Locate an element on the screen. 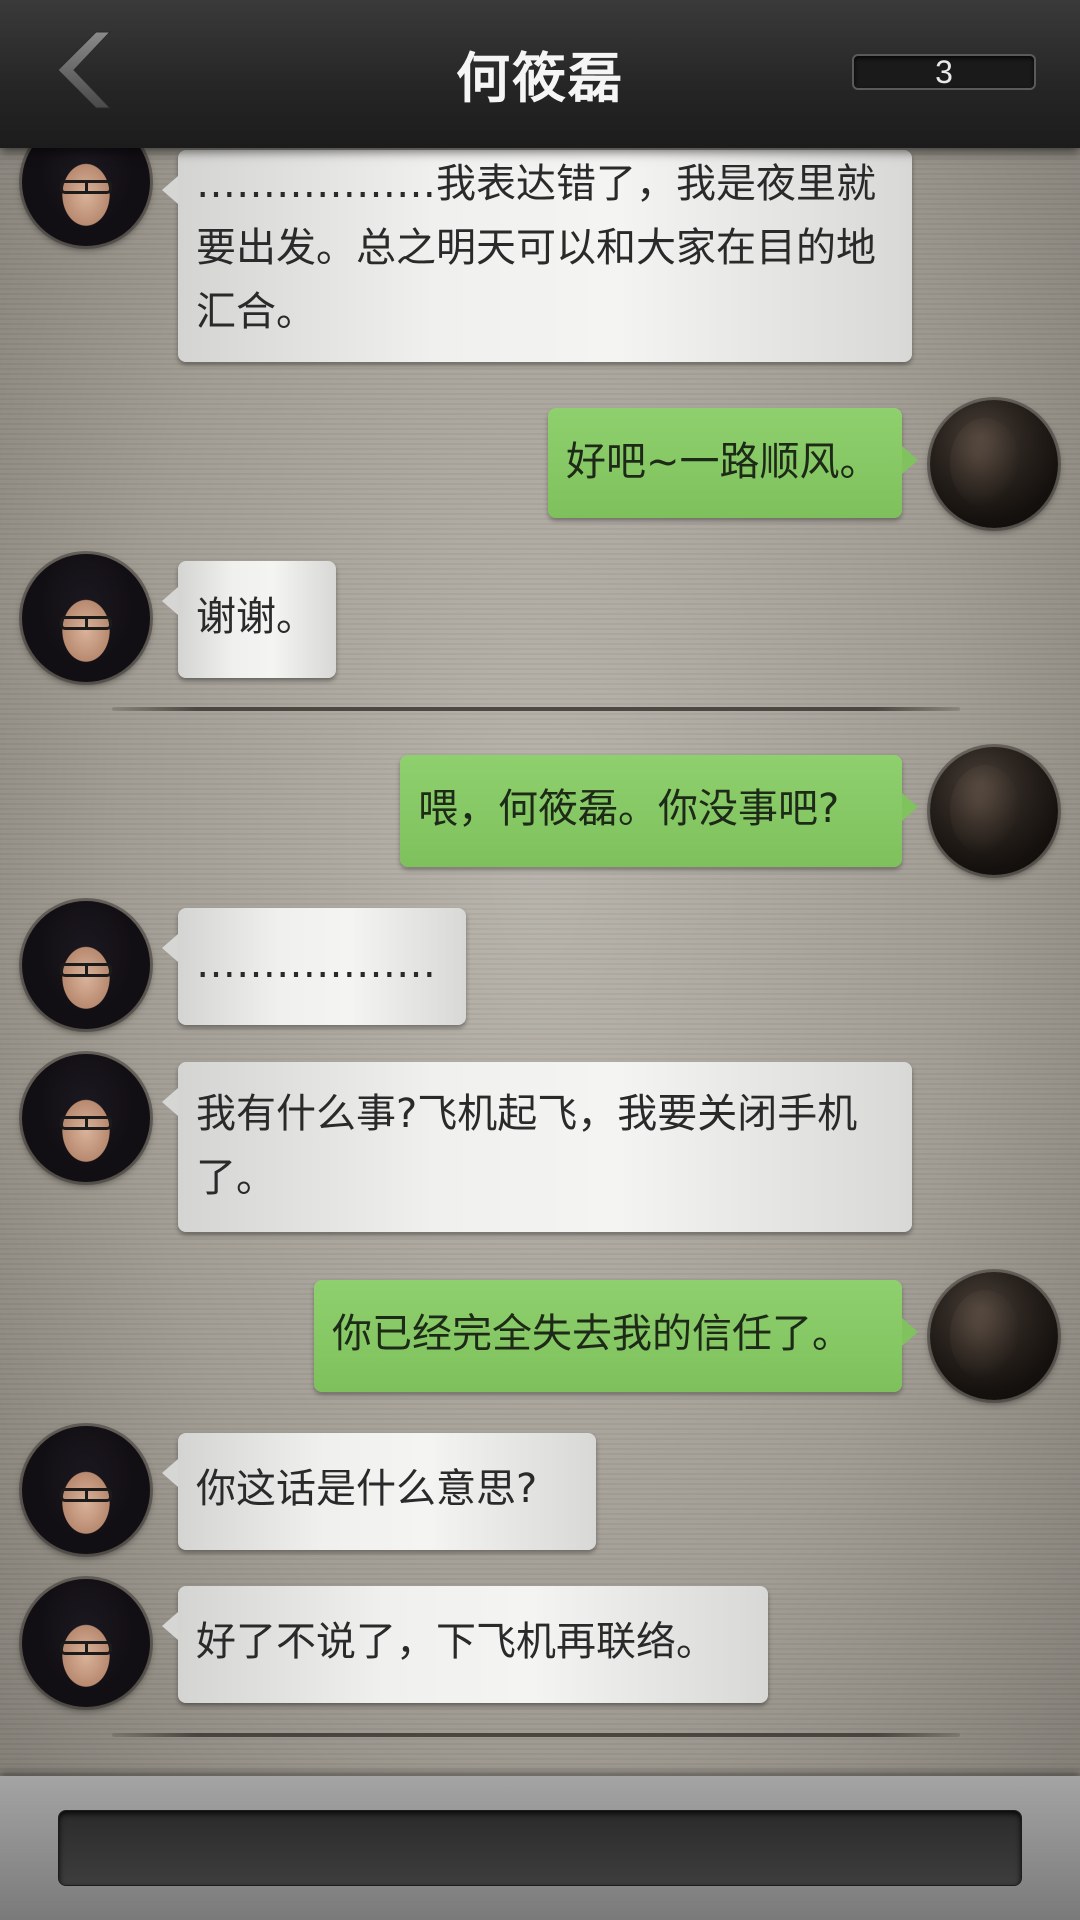  message-bubble-received: ………………我表达错了，我是夜里就要出发。总之明天可以和大家在目的地汇合。 is located at coordinates (537, 256).